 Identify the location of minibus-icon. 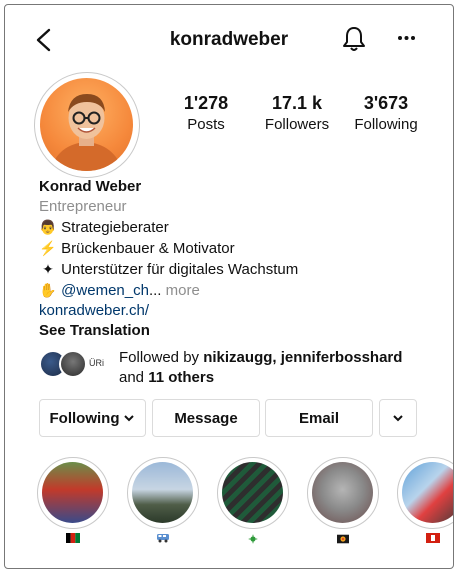
(163, 538).